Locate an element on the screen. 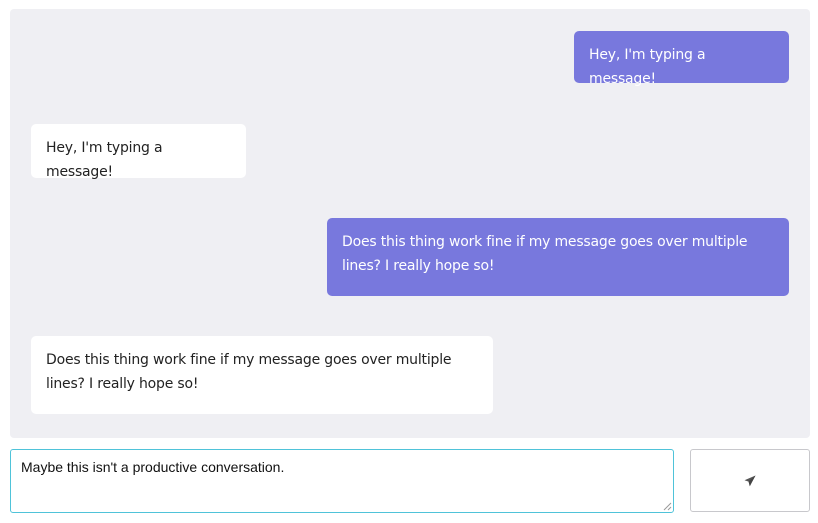 The width and height of the screenshot is (818, 523). message-bubble-incoming: Hey, I'm typing a message! is located at coordinates (138, 152).